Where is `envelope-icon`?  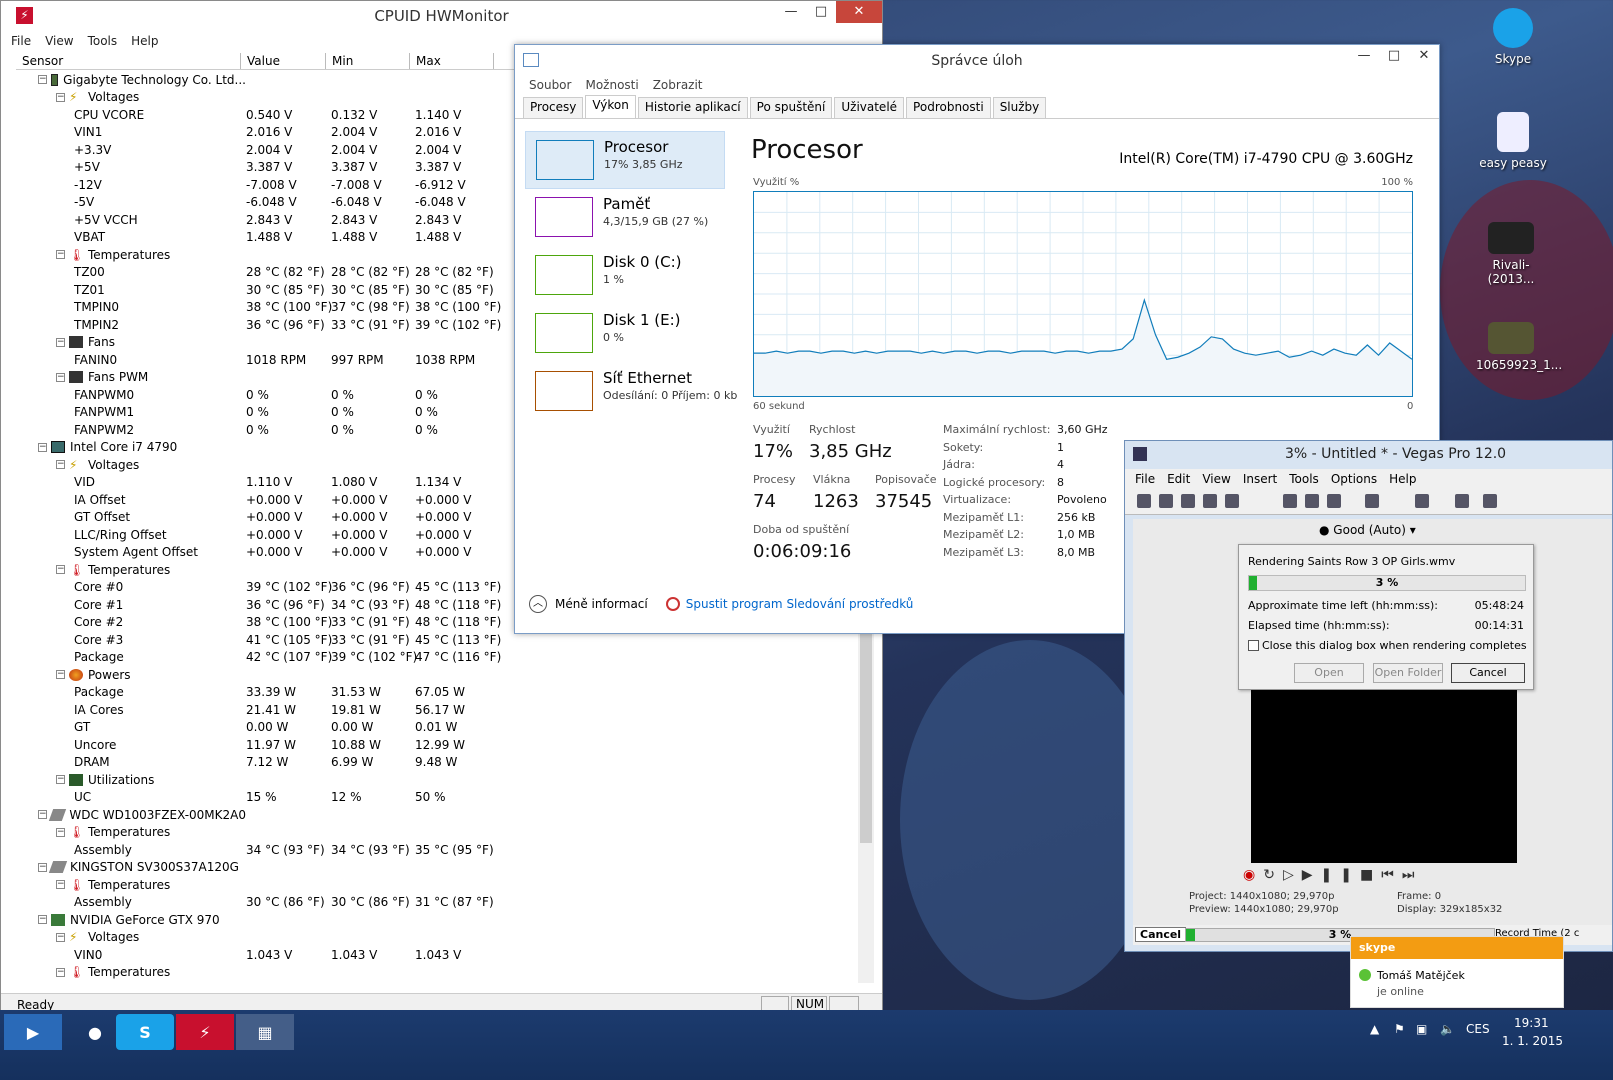 envelope-icon is located at coordinates (1490, 501).